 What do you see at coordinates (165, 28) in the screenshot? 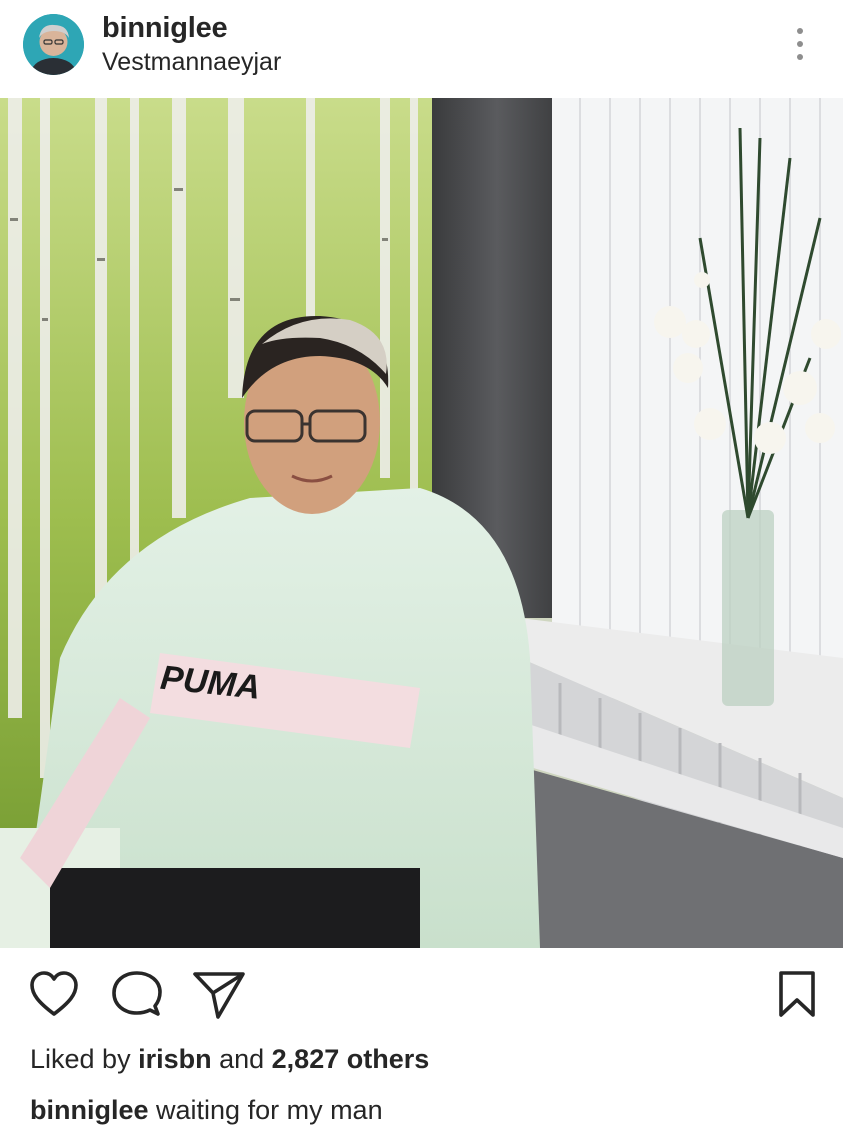
I see `post-username: binniglee` at bounding box center [165, 28].